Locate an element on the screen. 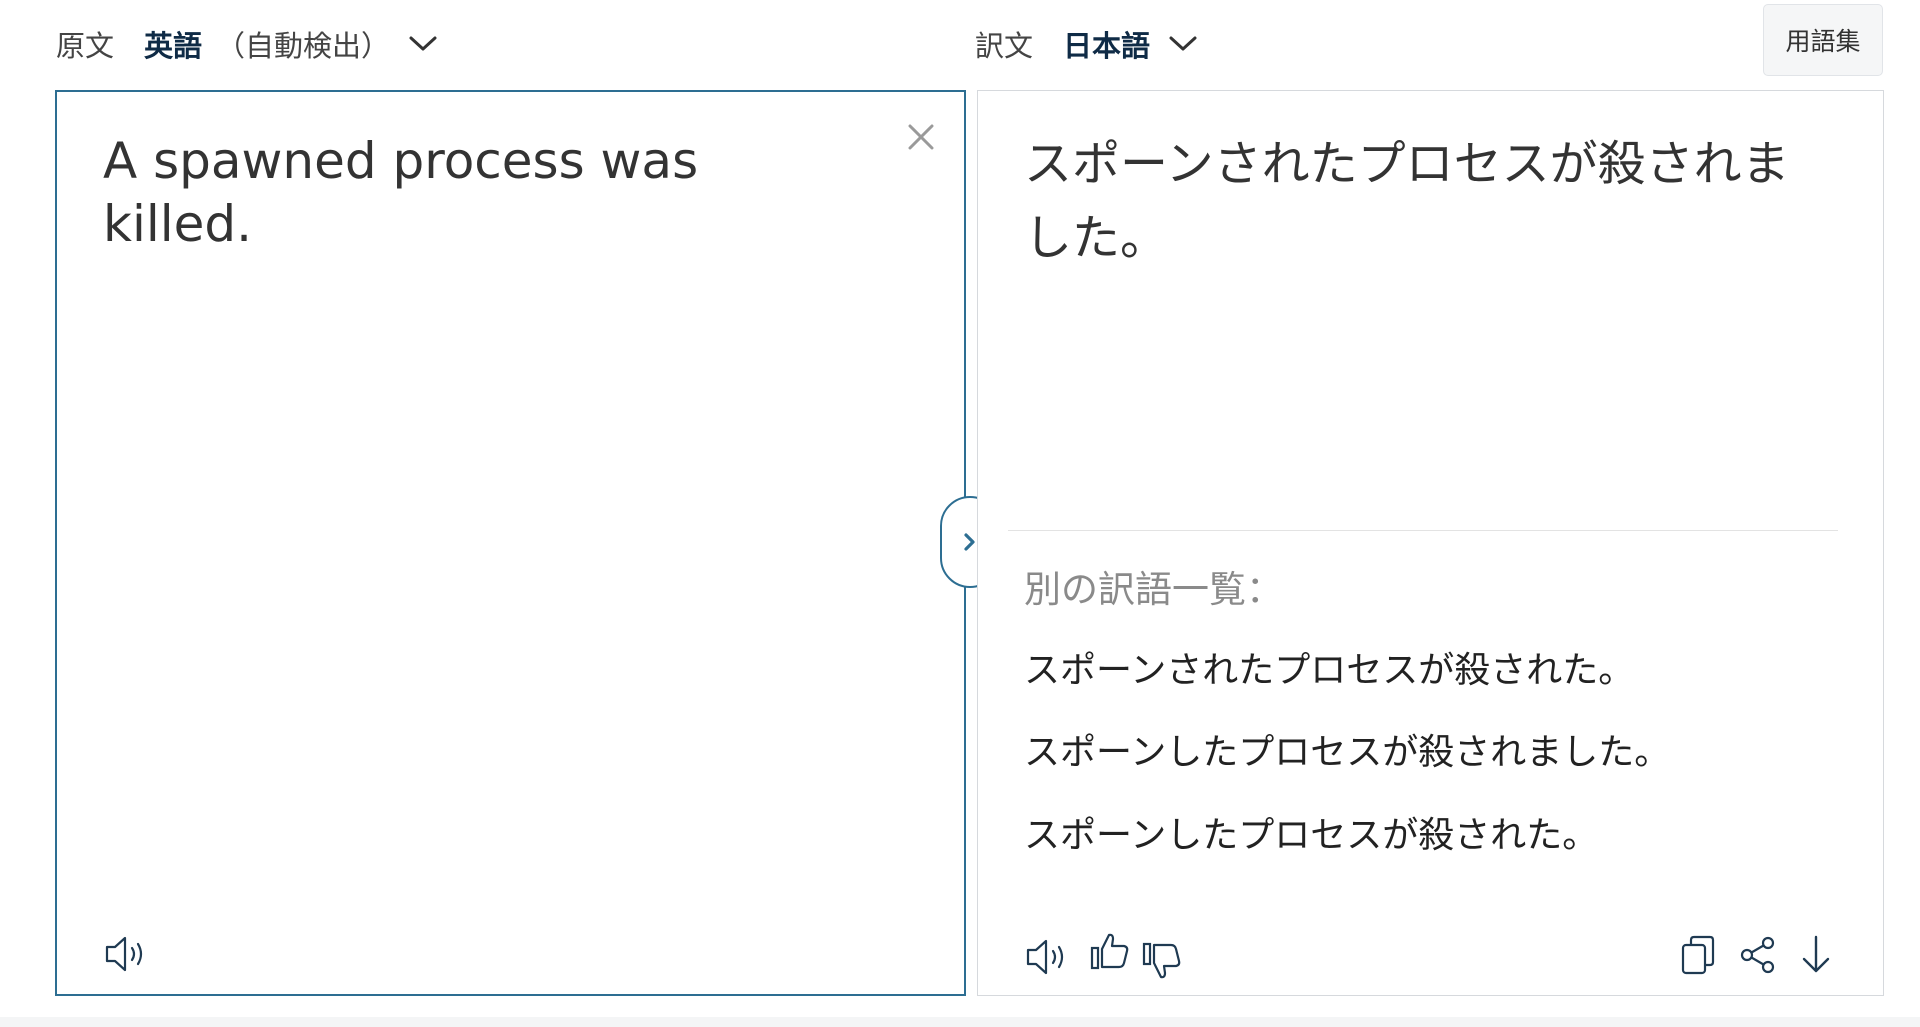  download-icon is located at coordinates (1816, 955).